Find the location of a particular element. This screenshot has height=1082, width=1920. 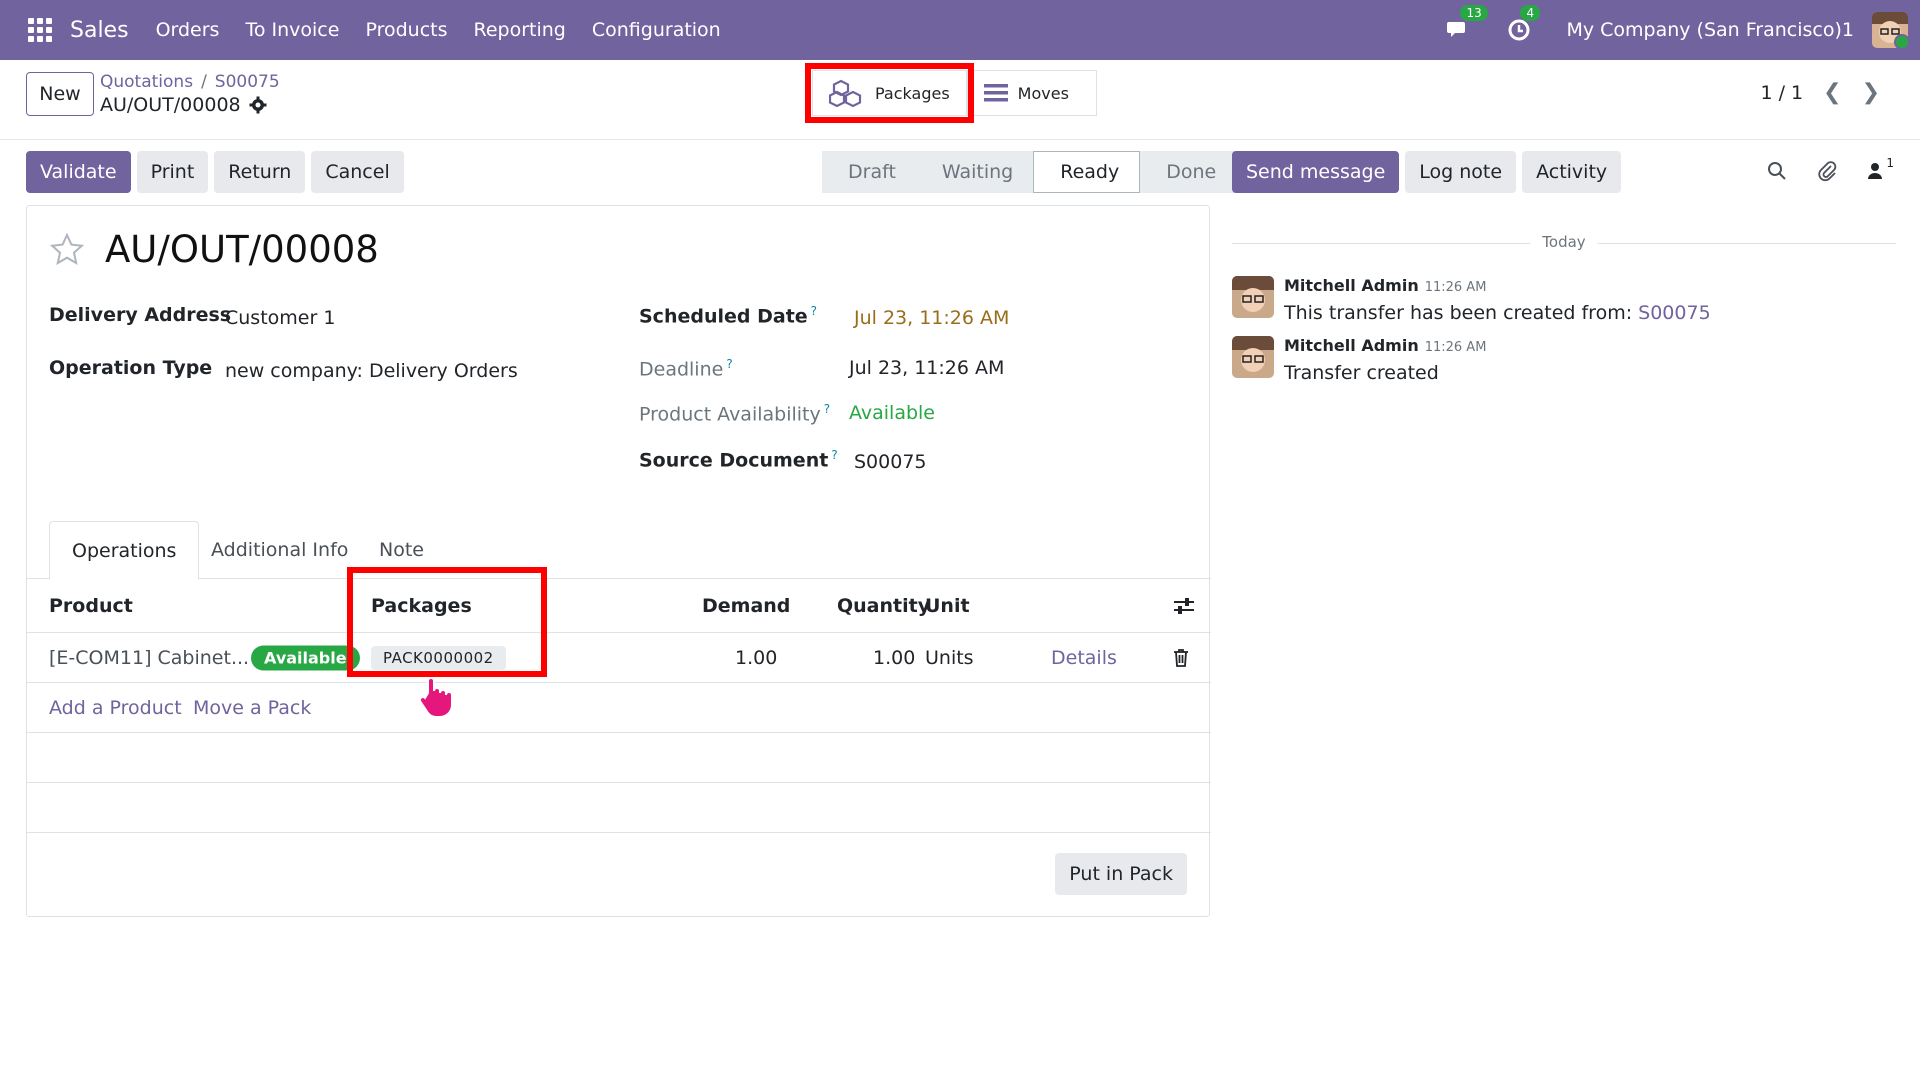

product-availability-value: Available is located at coordinates (892, 413).